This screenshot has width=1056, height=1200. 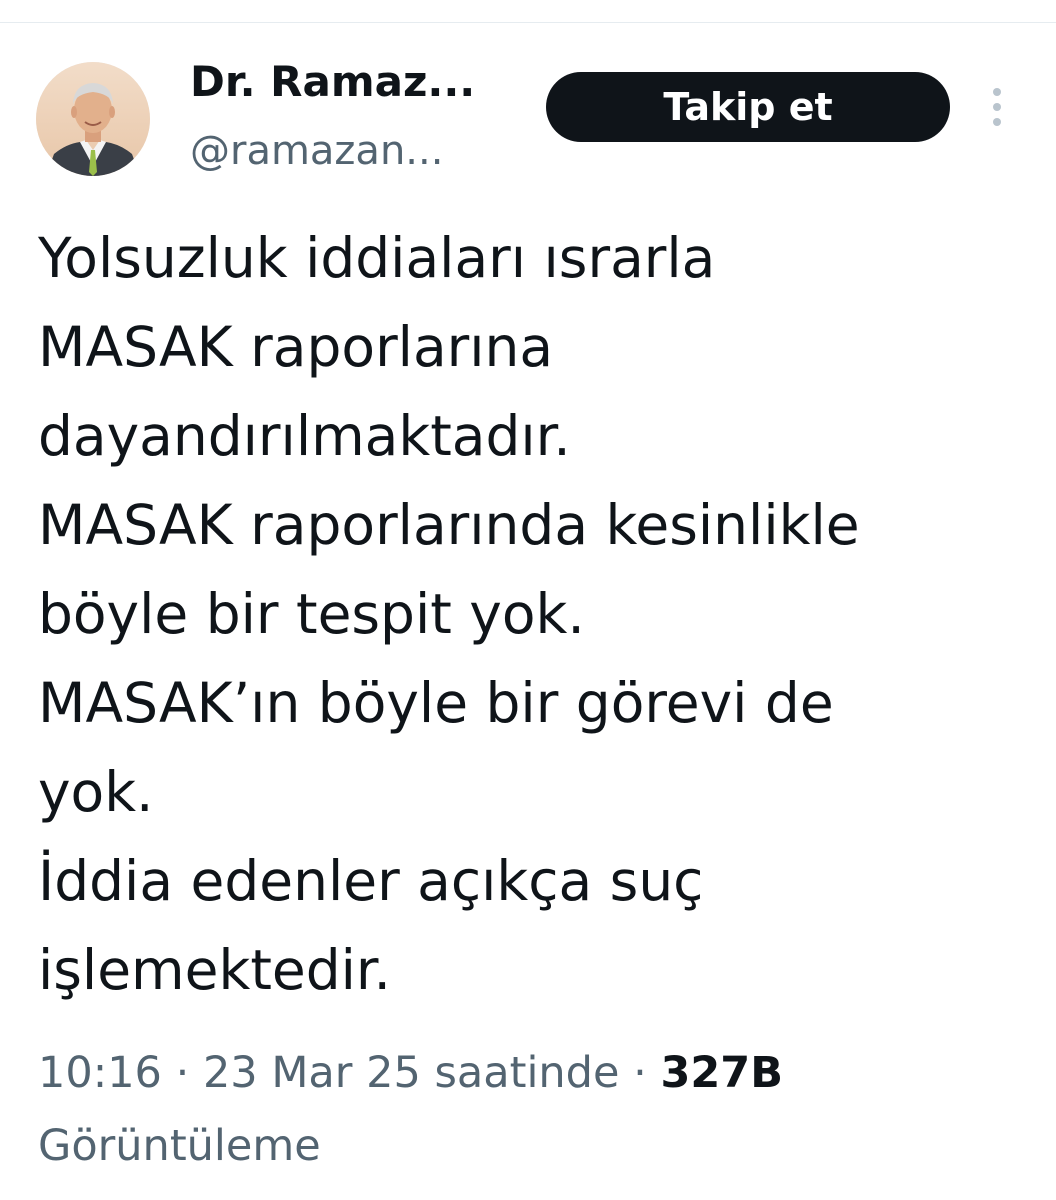 I want to click on tweet-line: İddia edenler açıkça suç, so click(x=371, y=881).